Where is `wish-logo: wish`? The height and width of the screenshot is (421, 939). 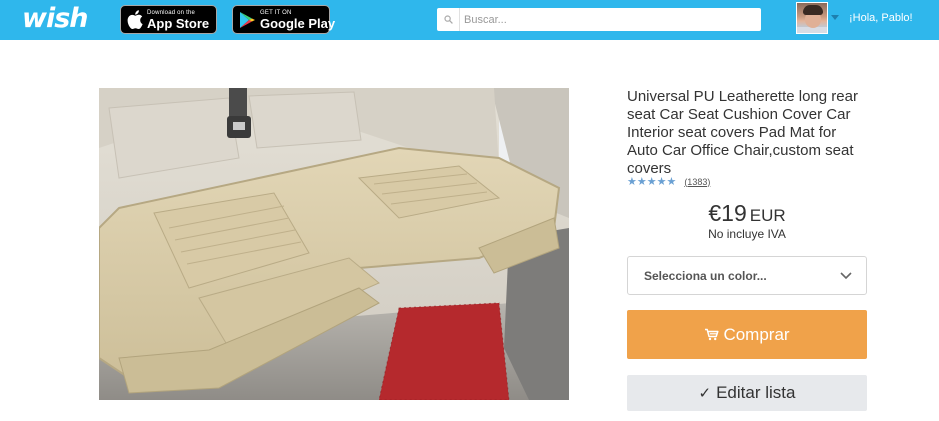
wish-logo: wish is located at coordinates (55, 19).